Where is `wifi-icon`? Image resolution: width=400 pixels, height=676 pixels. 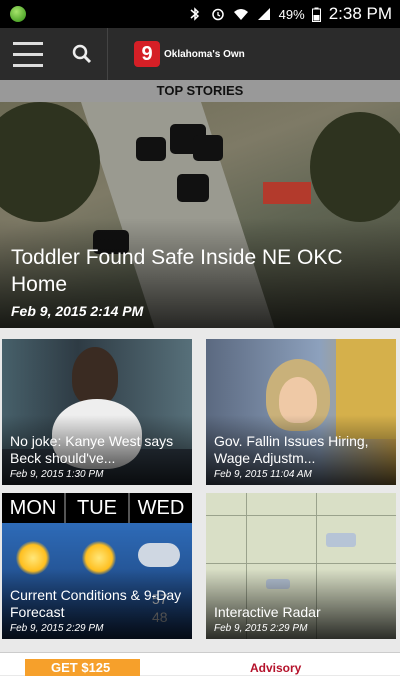
wifi-icon is located at coordinates (240, 14).